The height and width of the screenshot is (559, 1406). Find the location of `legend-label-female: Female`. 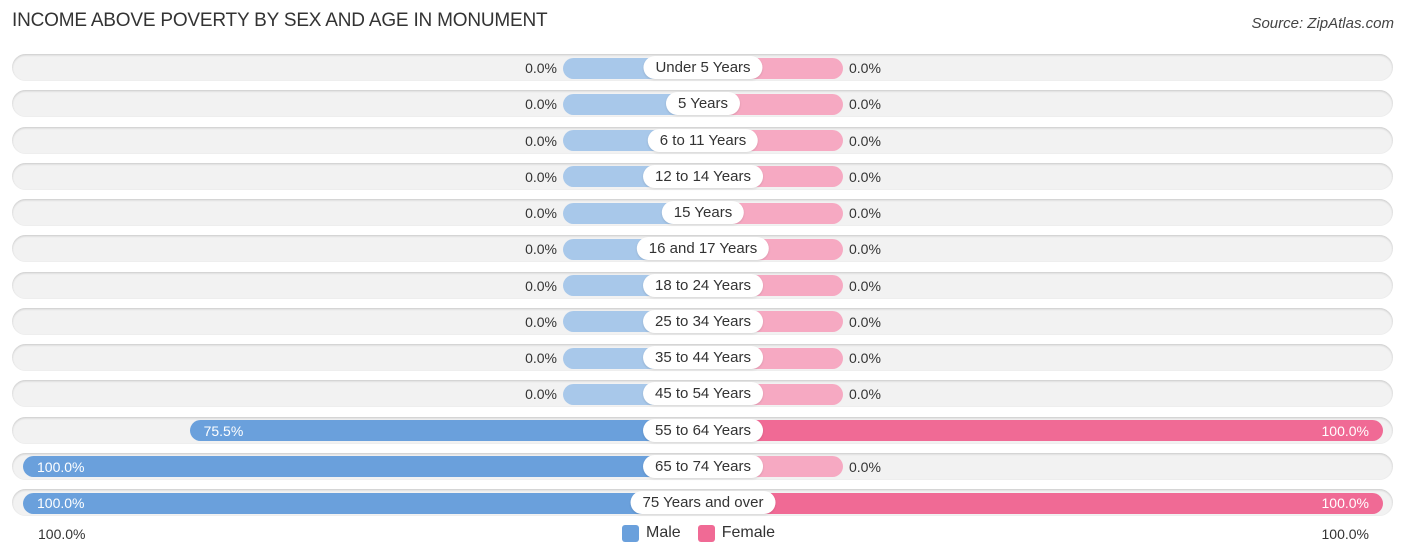

legend-label-female: Female is located at coordinates (748, 532).